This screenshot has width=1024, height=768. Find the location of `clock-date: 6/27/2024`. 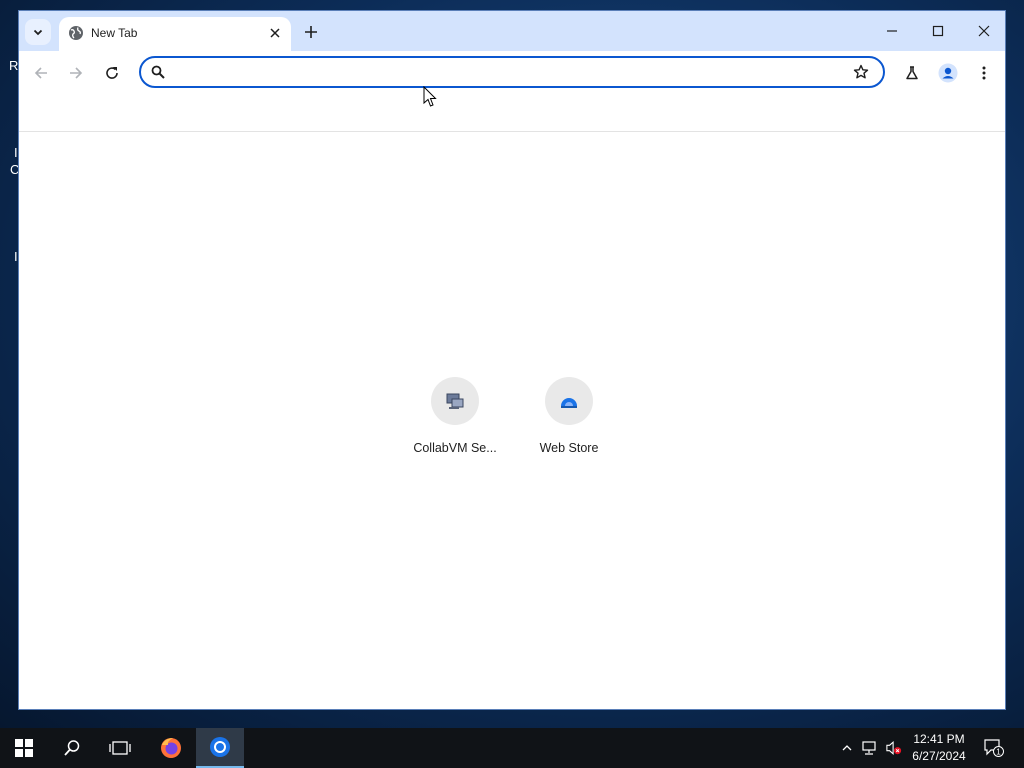

clock-date: 6/27/2024 is located at coordinates (939, 756).